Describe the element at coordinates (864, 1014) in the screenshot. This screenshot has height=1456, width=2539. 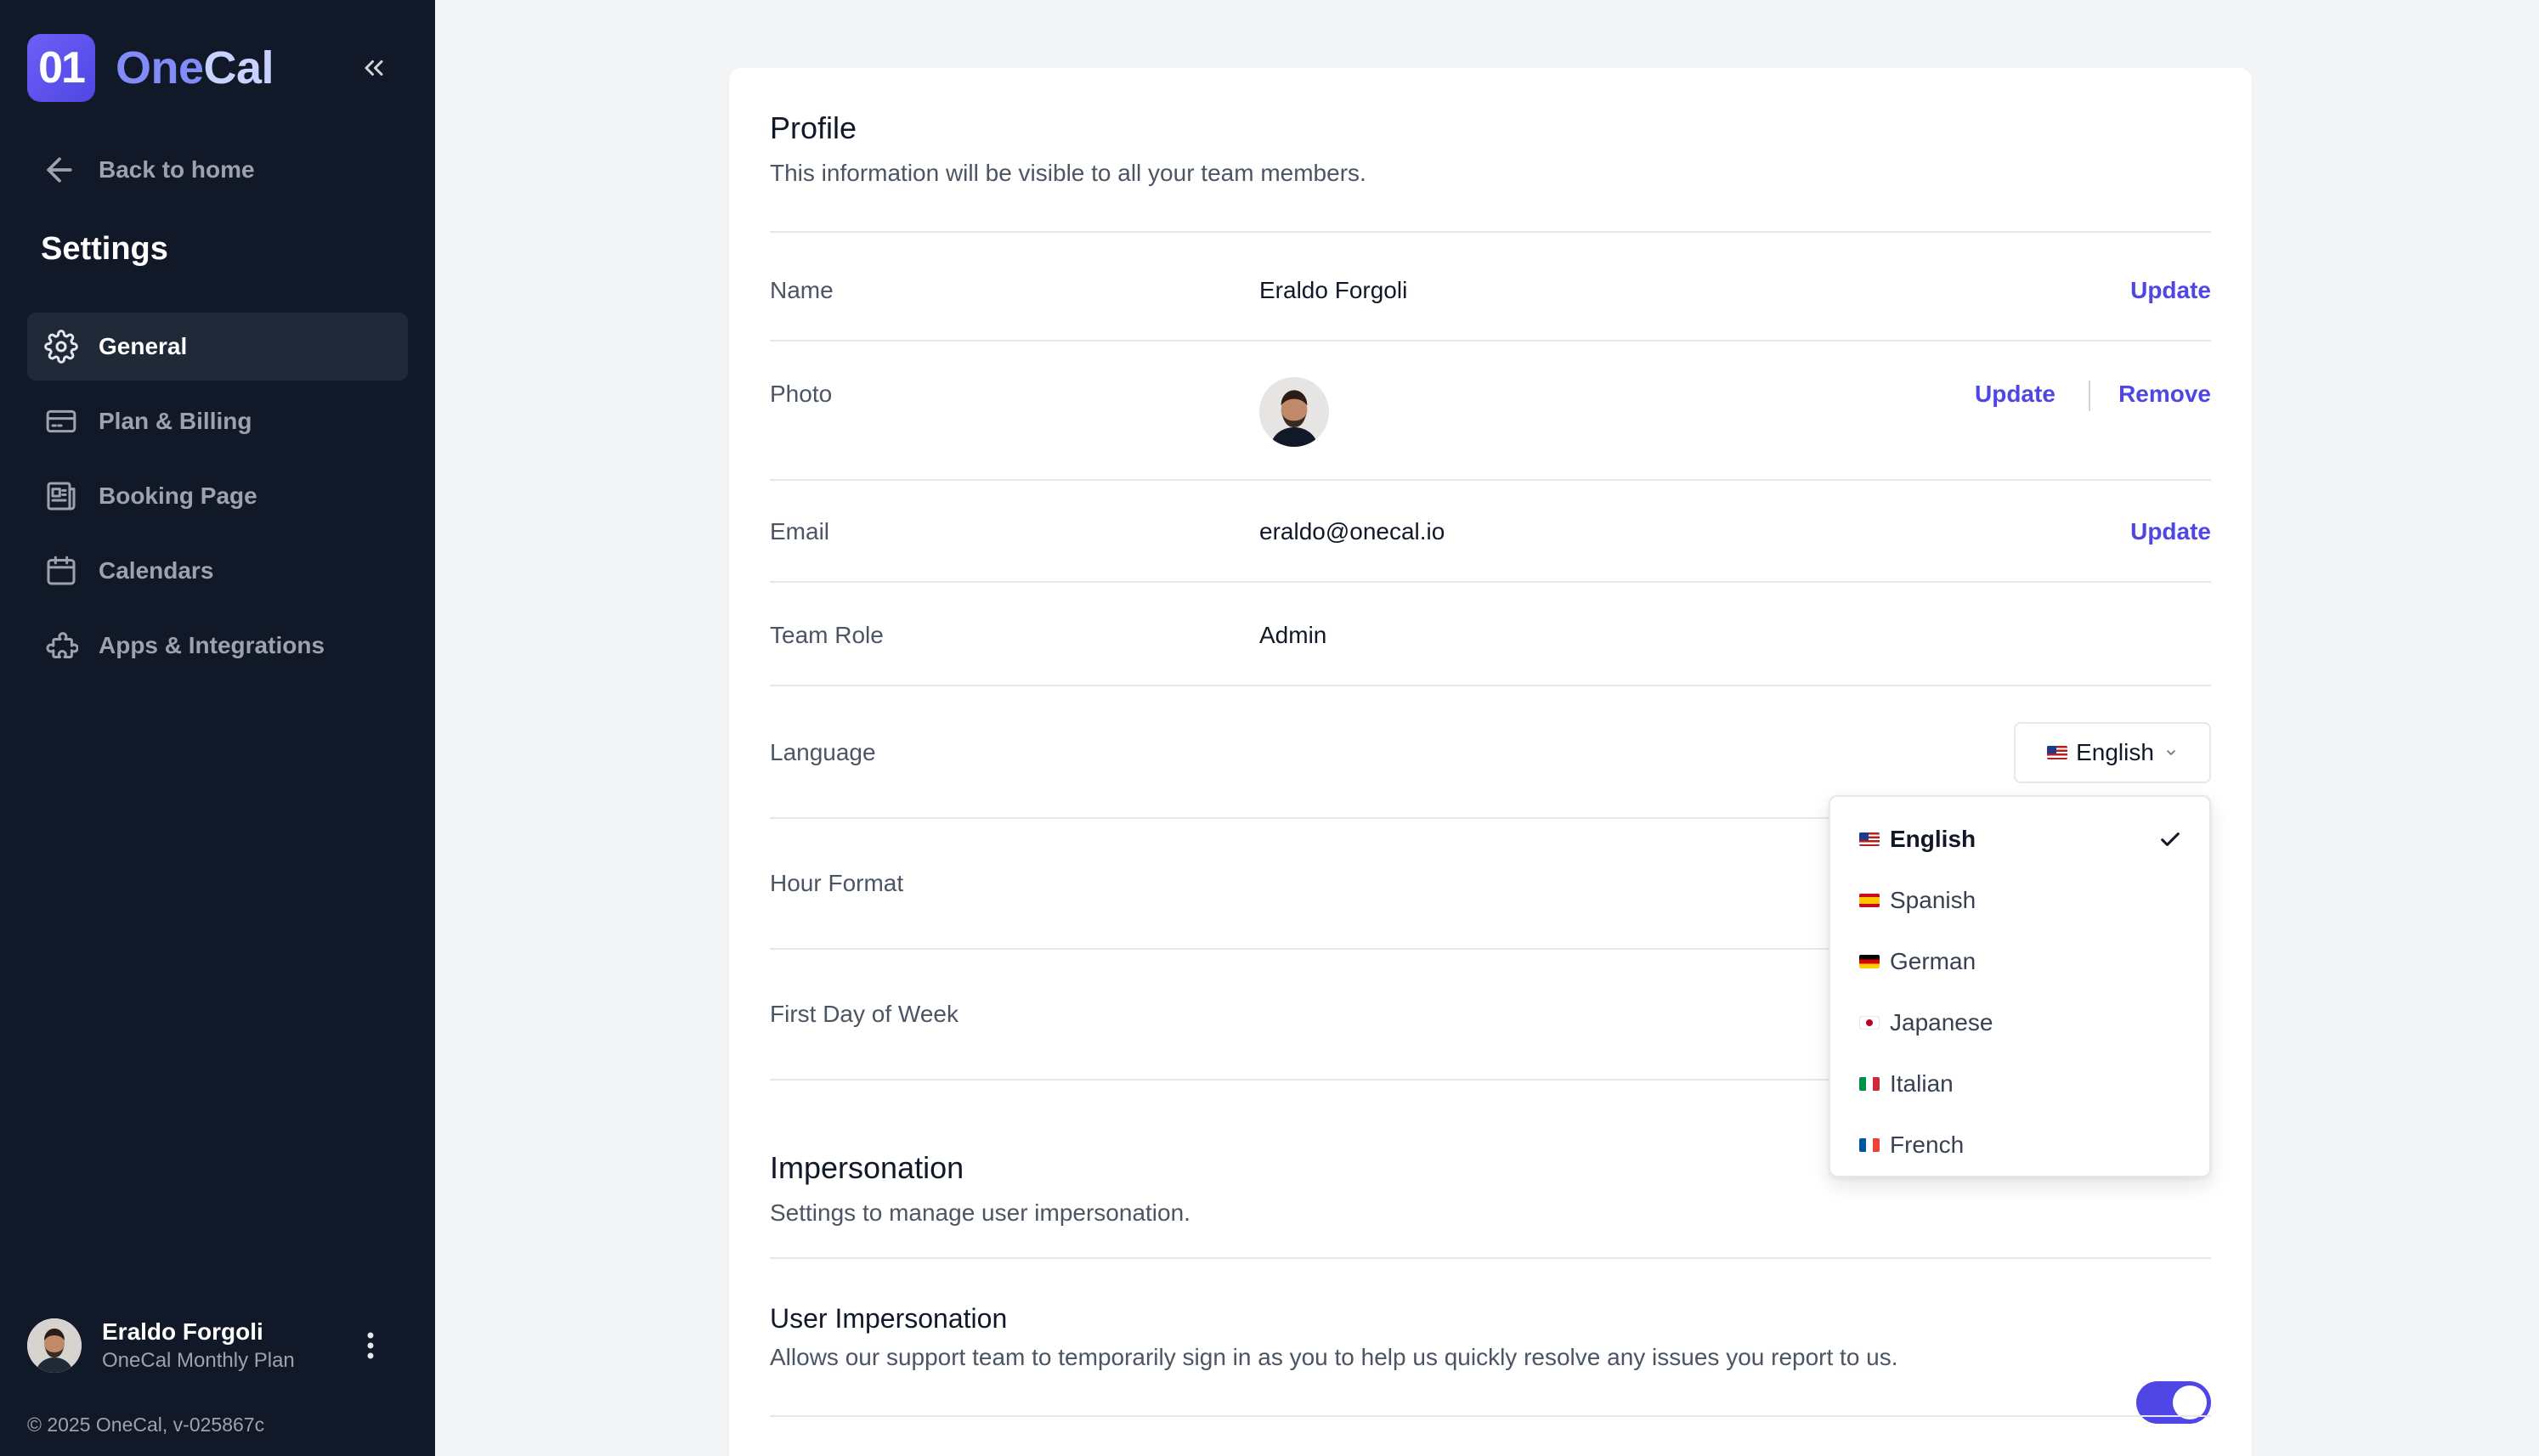
I see `first-day-label: First Day of Week` at that location.